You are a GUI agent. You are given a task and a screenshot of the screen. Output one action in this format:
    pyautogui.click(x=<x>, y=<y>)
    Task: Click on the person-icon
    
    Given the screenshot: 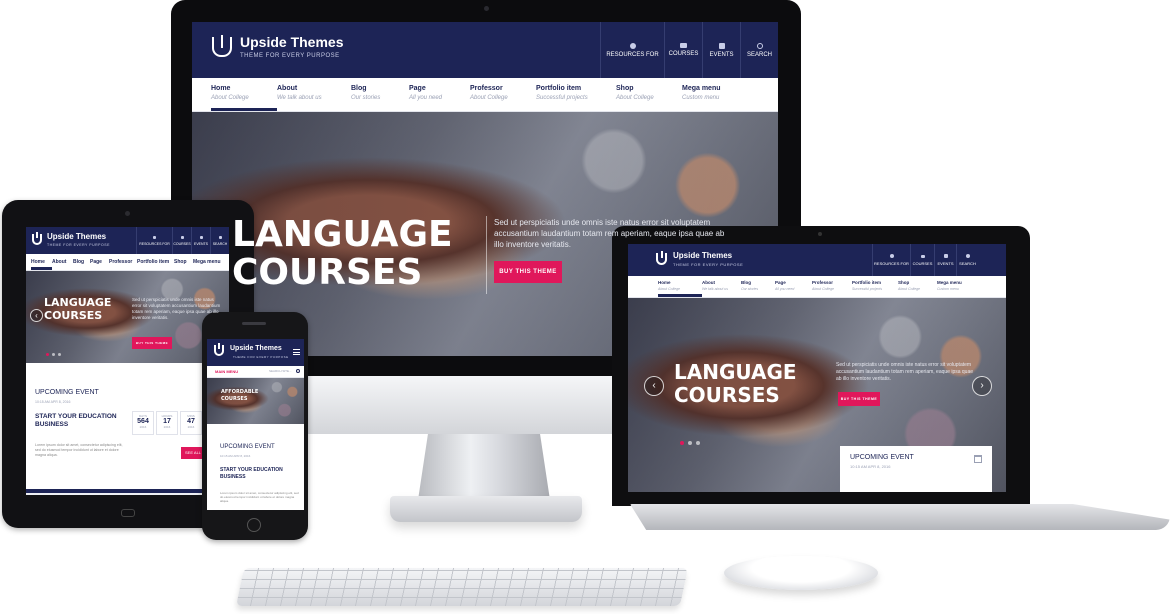 What is the action you would take?
    pyautogui.click(x=632, y=45)
    